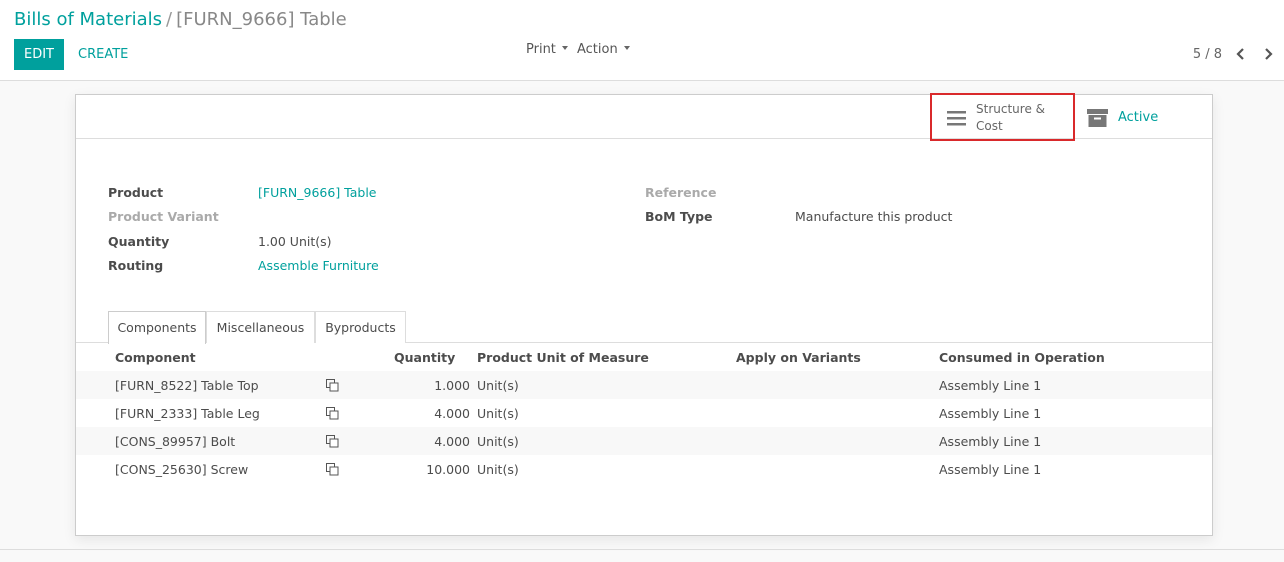 The height and width of the screenshot is (562, 1284). What do you see at coordinates (187, 413) in the screenshot?
I see `row-component: [FURN_2333] Table Leg` at bounding box center [187, 413].